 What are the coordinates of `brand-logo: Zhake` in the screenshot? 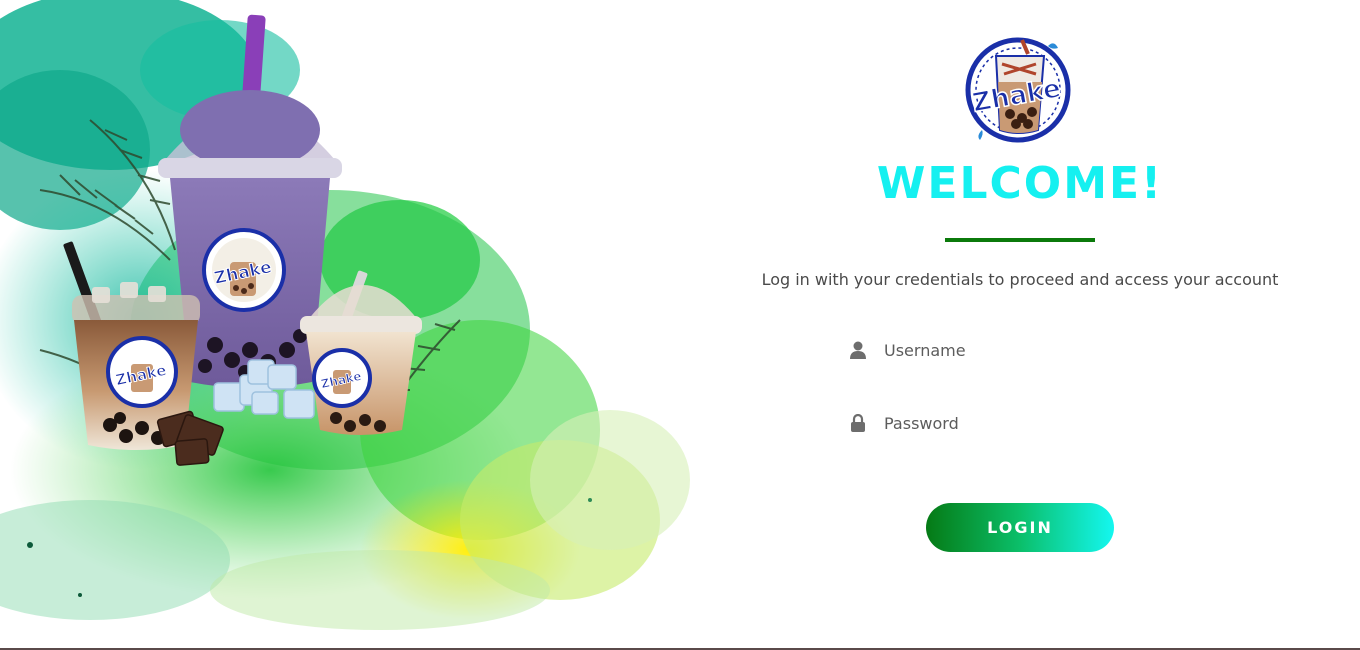 It's located at (1018, 90).